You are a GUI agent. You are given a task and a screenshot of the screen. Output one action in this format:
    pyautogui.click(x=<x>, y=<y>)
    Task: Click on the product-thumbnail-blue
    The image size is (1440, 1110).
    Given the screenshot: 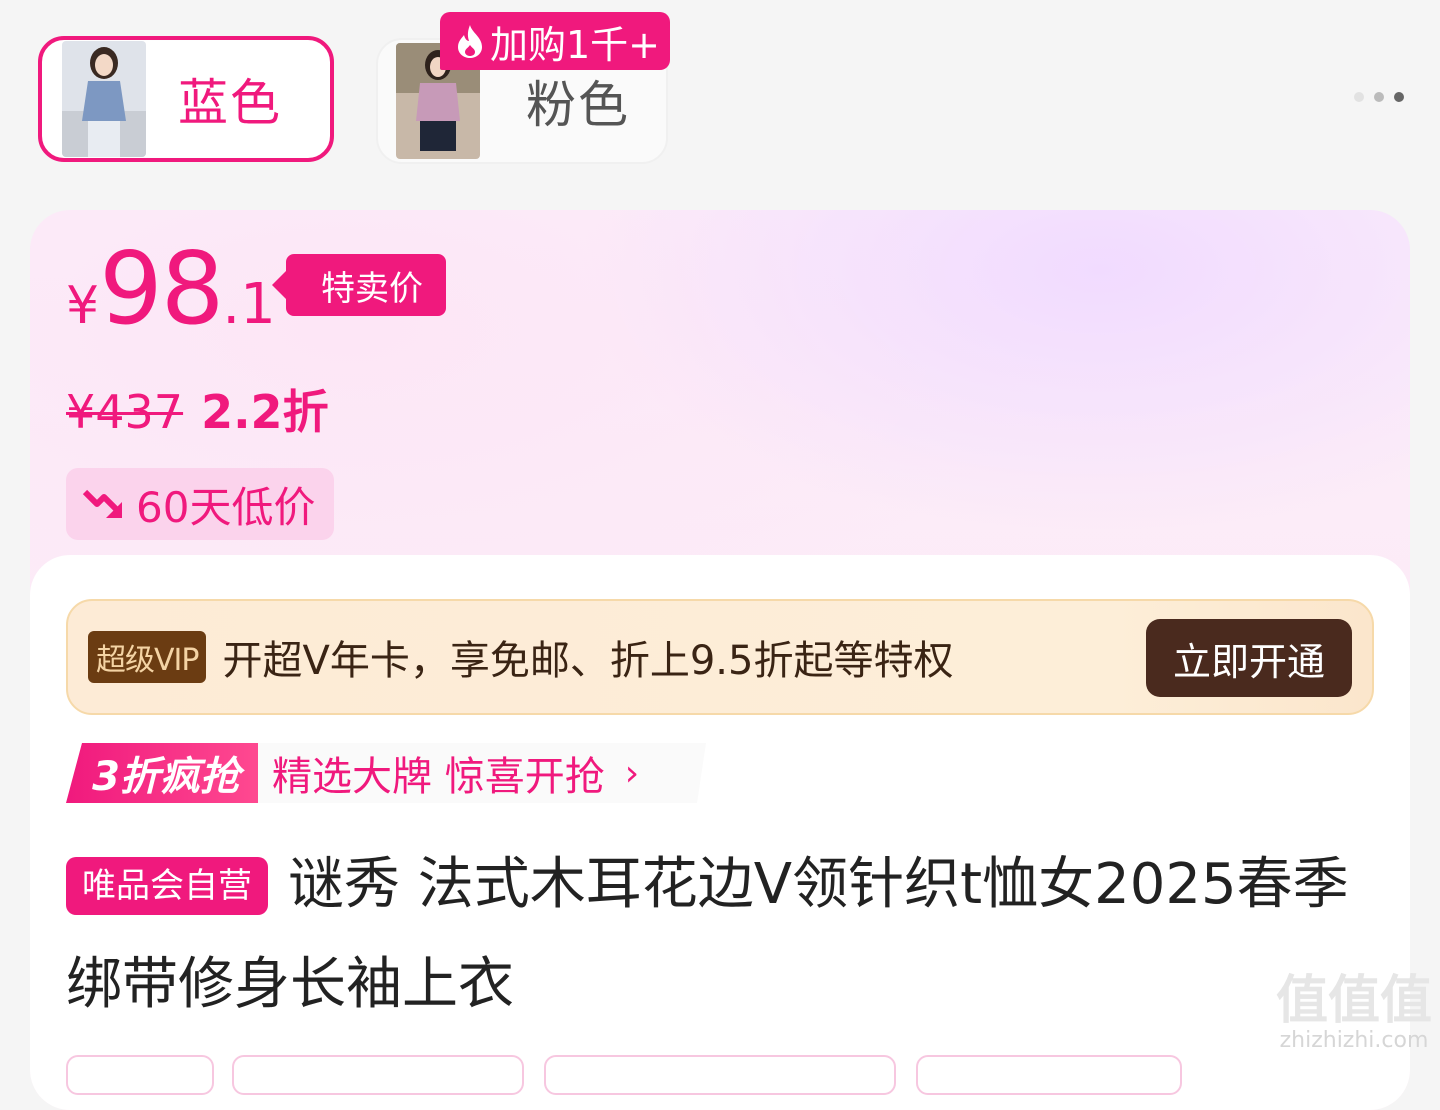 What is the action you would take?
    pyautogui.click(x=104, y=99)
    